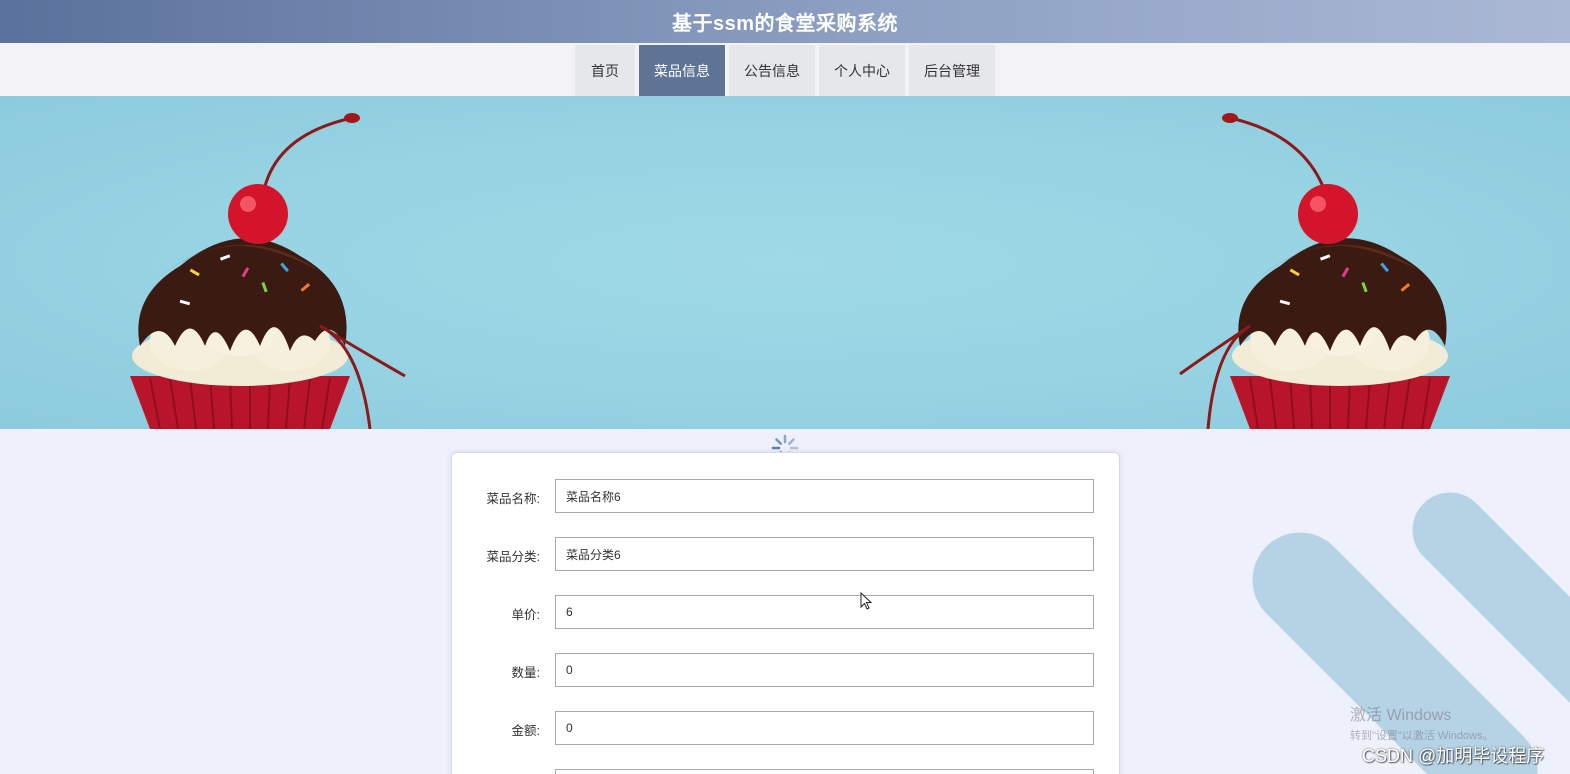 Image resolution: width=1570 pixels, height=774 pixels. I want to click on form-row-quantity: 数量:, so click(786, 670).